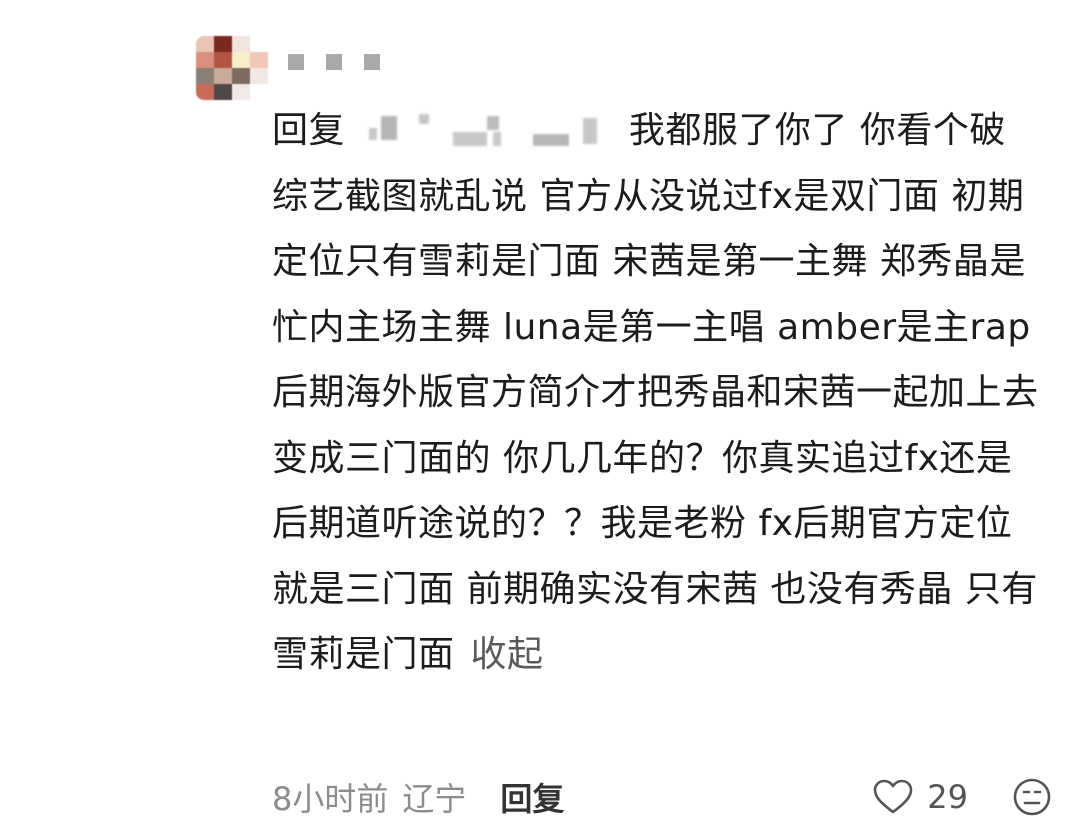 Image resolution: width=1080 pixels, height=838 pixels. Describe the element at coordinates (1032, 797) in the screenshot. I see `emoji-icon` at that location.